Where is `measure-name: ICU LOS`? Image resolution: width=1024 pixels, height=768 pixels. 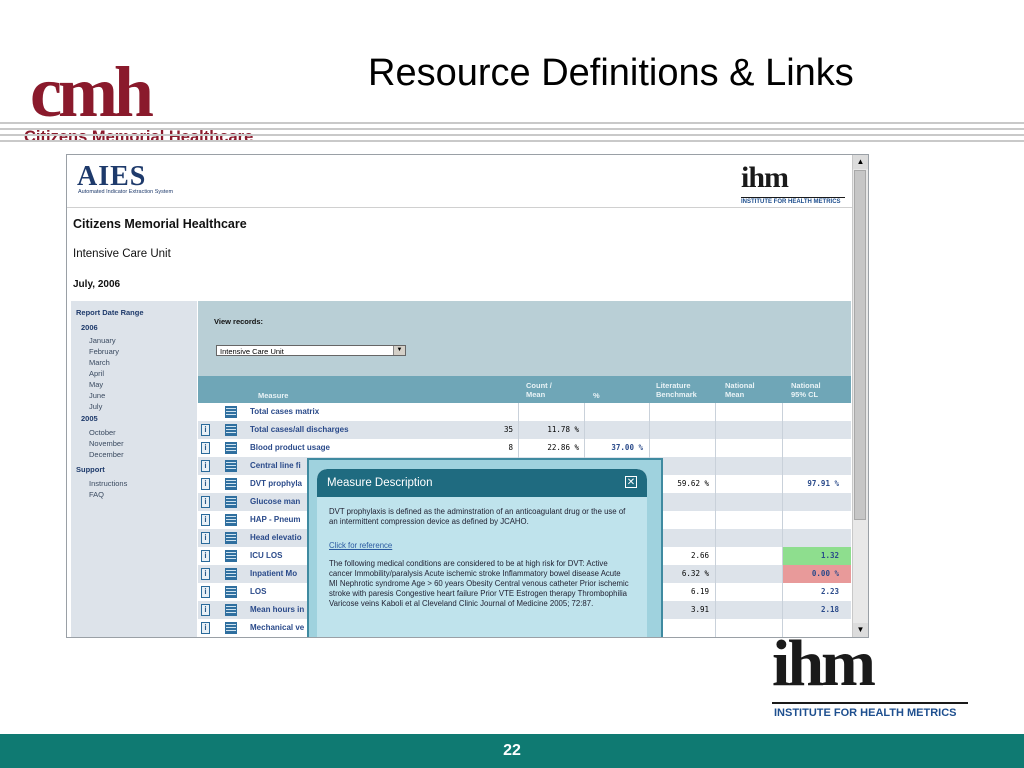 measure-name: ICU LOS is located at coordinates (266, 555).